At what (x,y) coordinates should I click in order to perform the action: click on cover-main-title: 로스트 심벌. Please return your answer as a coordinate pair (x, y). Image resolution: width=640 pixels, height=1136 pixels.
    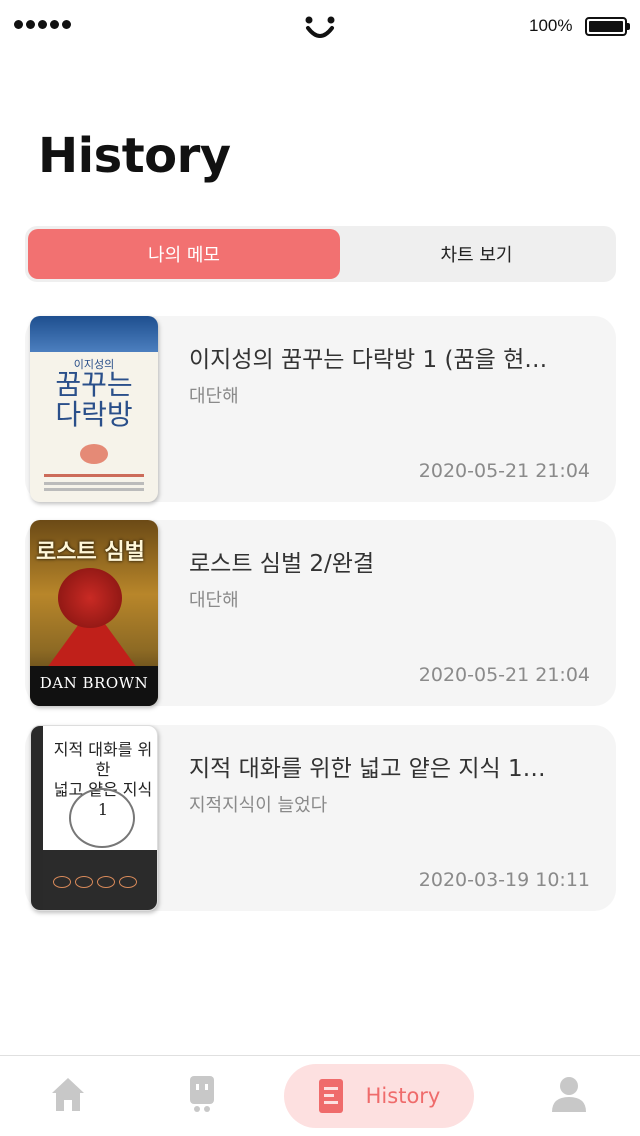
    Looking at the image, I should click on (90, 552).